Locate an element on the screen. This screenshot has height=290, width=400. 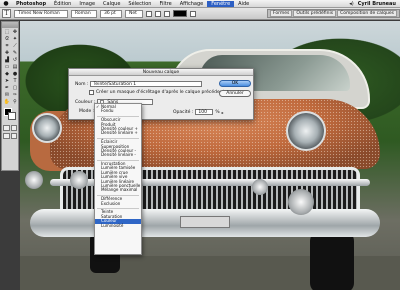
dodge-tool-icon: ● is located at coordinates (15, 73).